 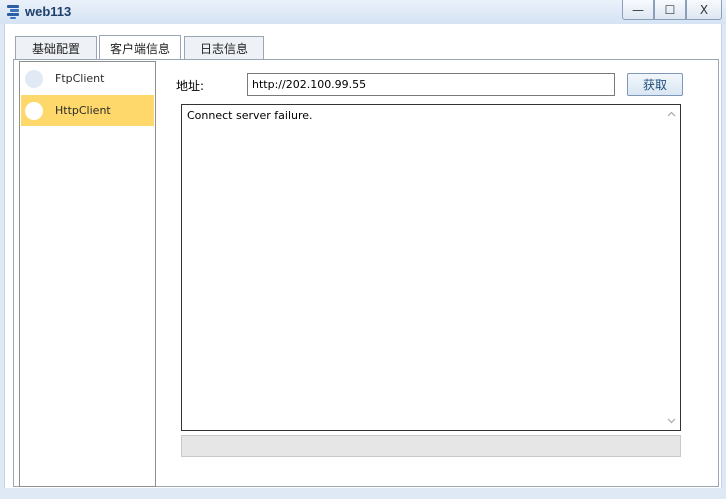 I want to click on tab-log-info: 日志信息, so click(x=224, y=48).